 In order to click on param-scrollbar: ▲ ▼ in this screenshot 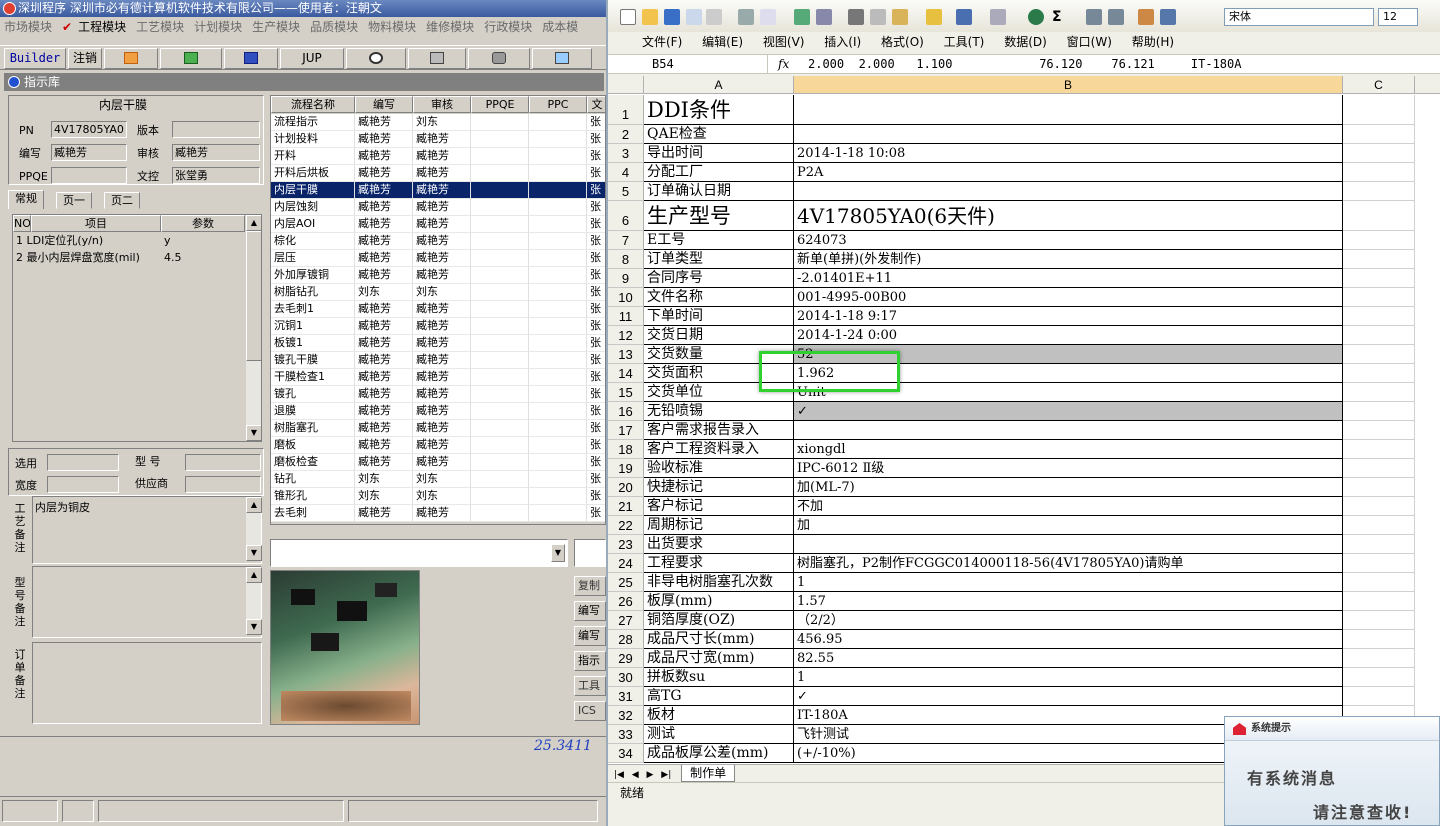, I will do `click(253, 328)`.